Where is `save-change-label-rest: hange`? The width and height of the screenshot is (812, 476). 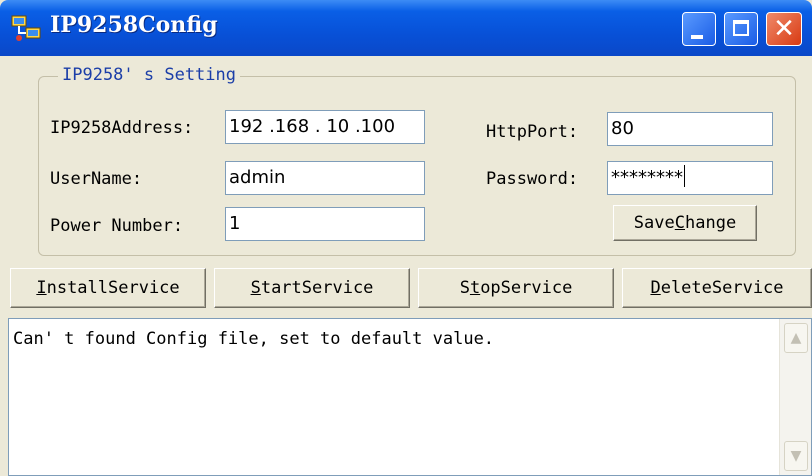
save-change-label-rest: hange is located at coordinates (711, 223).